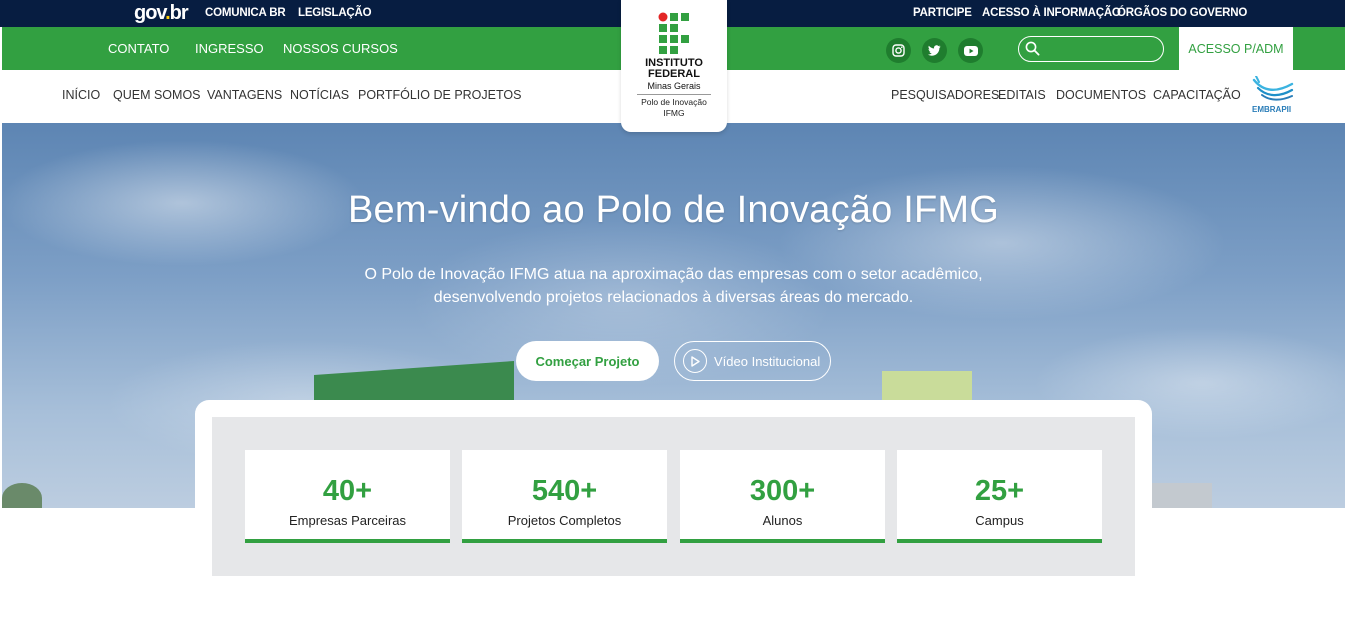 The height and width of the screenshot is (619, 1345). Describe the element at coordinates (970, 50) in the screenshot. I see `youtube-icon` at that location.